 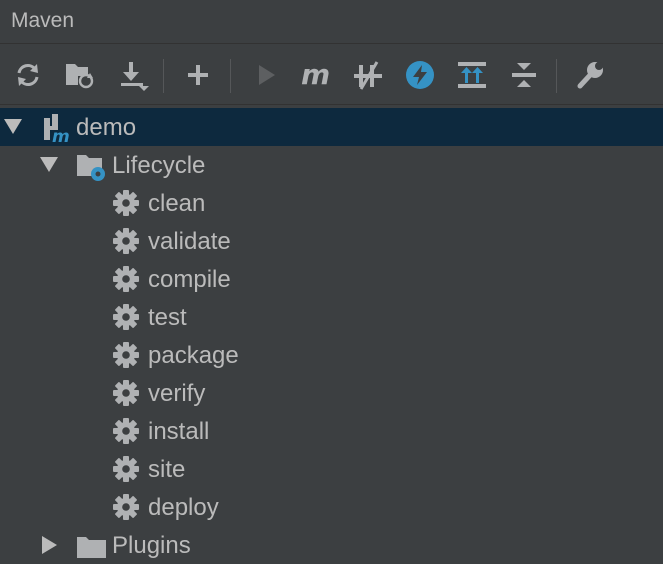 What do you see at coordinates (331, 165) in the screenshot?
I see `tree-node-lifecycle: Lifecycle` at bounding box center [331, 165].